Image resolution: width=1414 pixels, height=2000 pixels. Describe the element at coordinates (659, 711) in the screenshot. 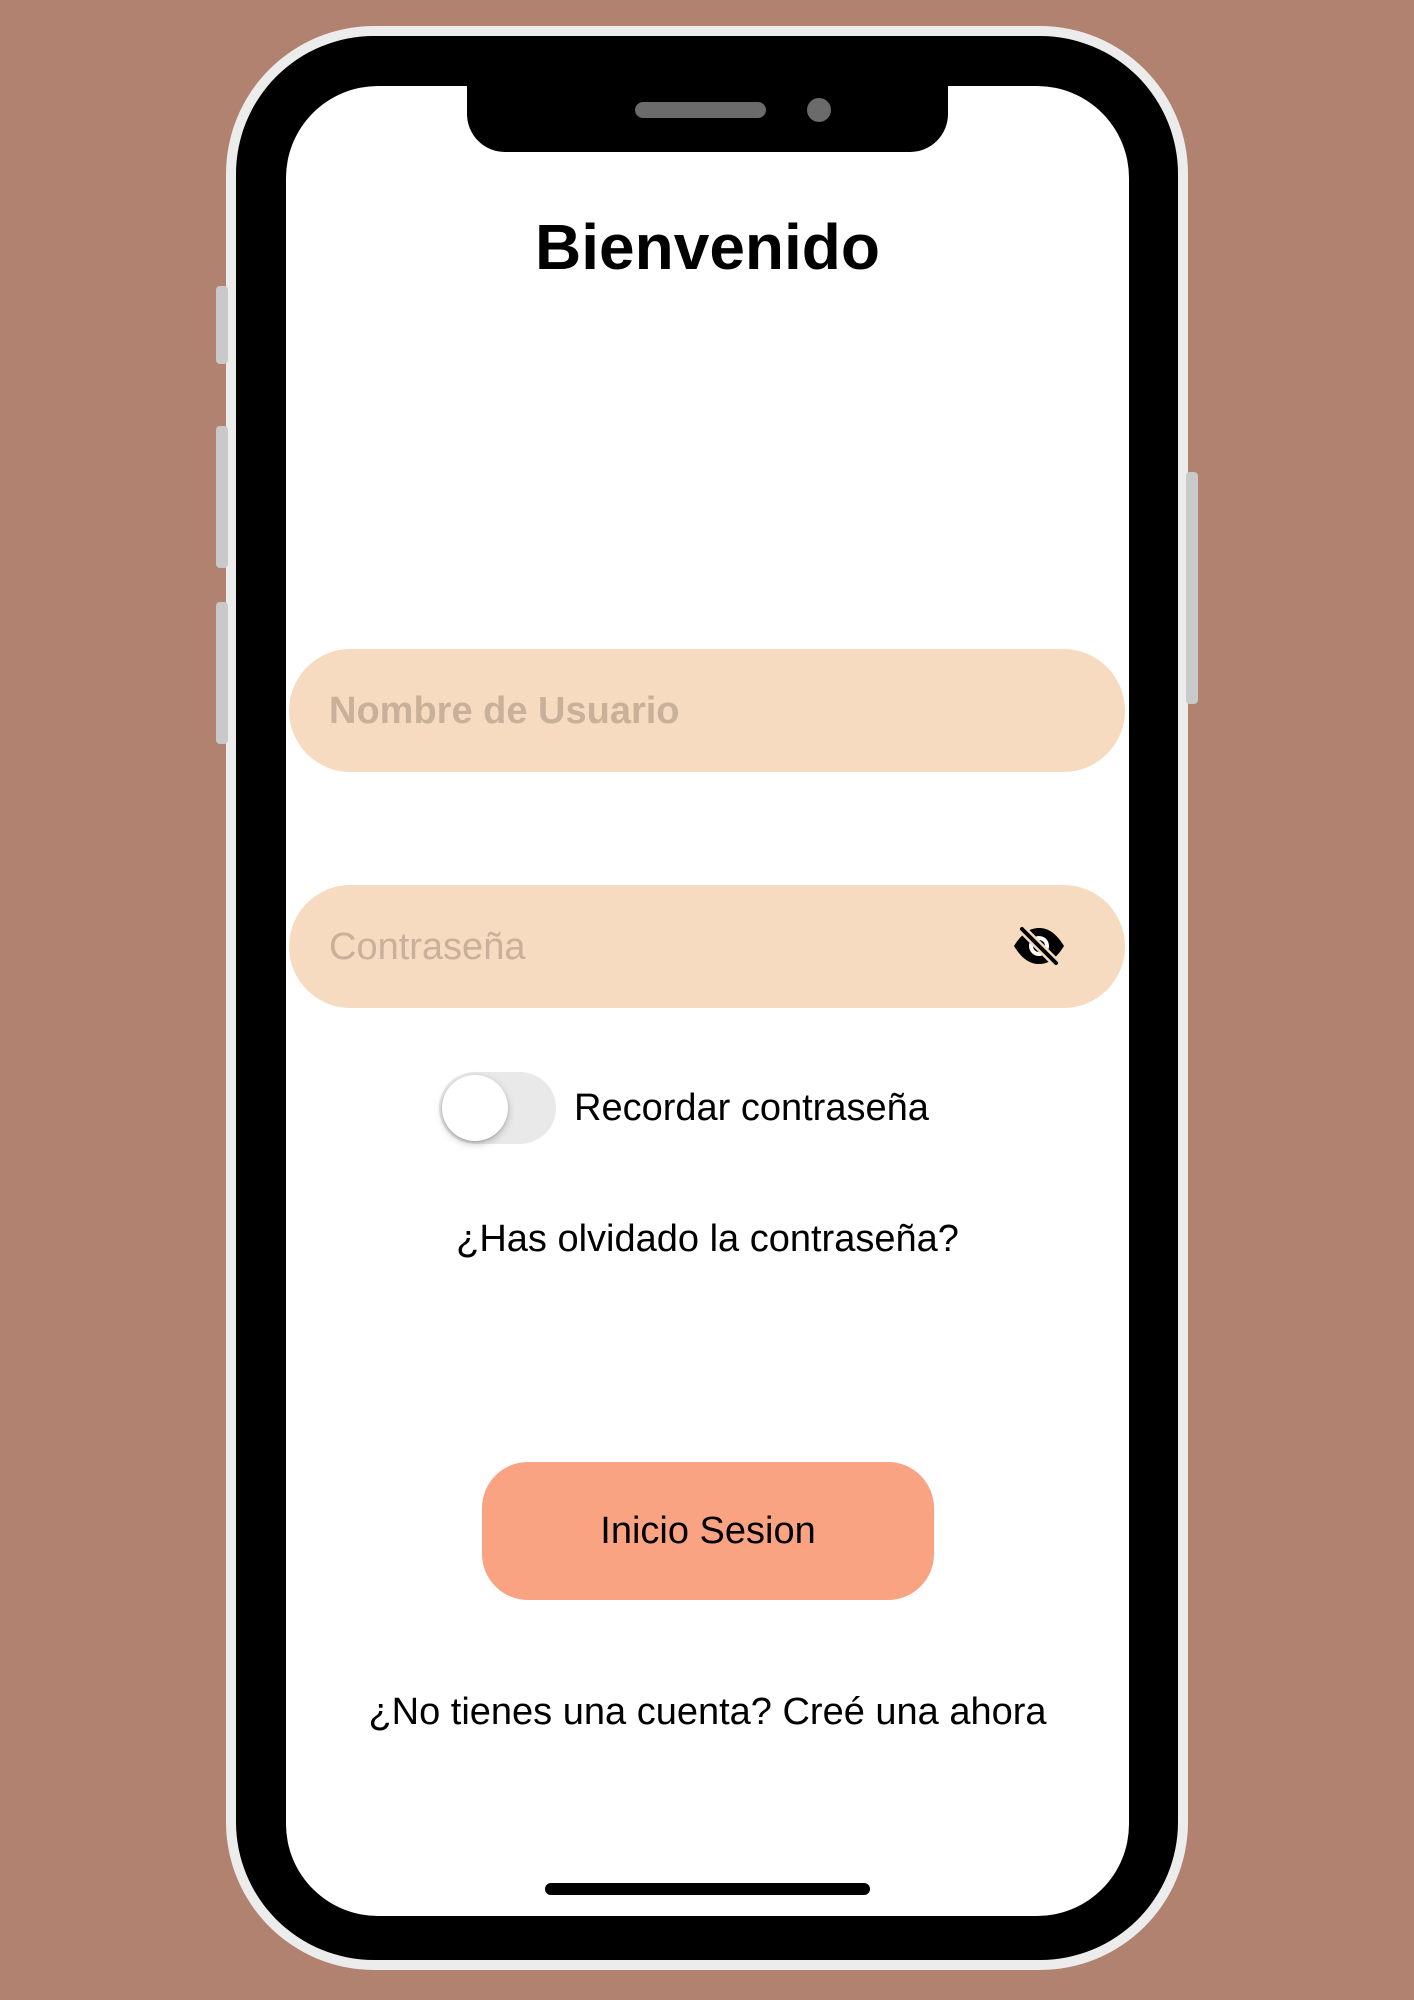

I see `username-input` at that location.